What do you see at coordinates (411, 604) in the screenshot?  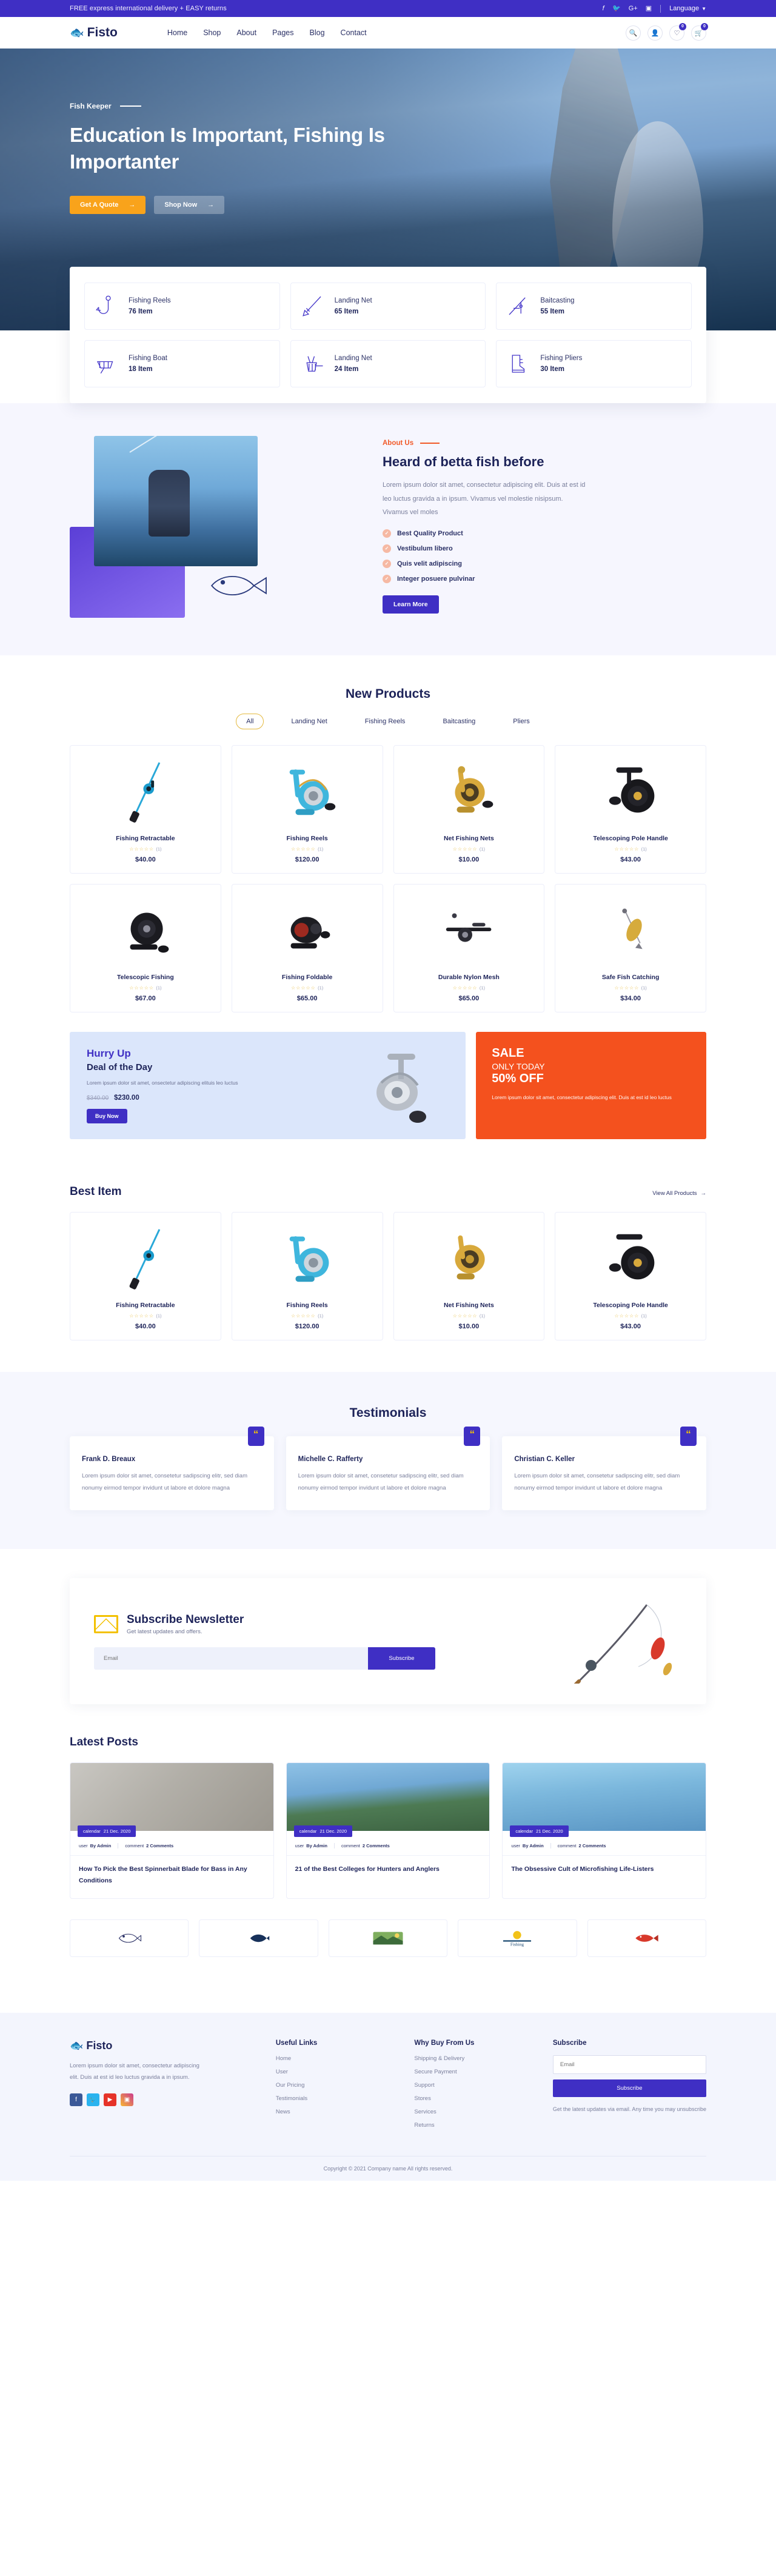 I see `learn-more-button: Learn More` at bounding box center [411, 604].